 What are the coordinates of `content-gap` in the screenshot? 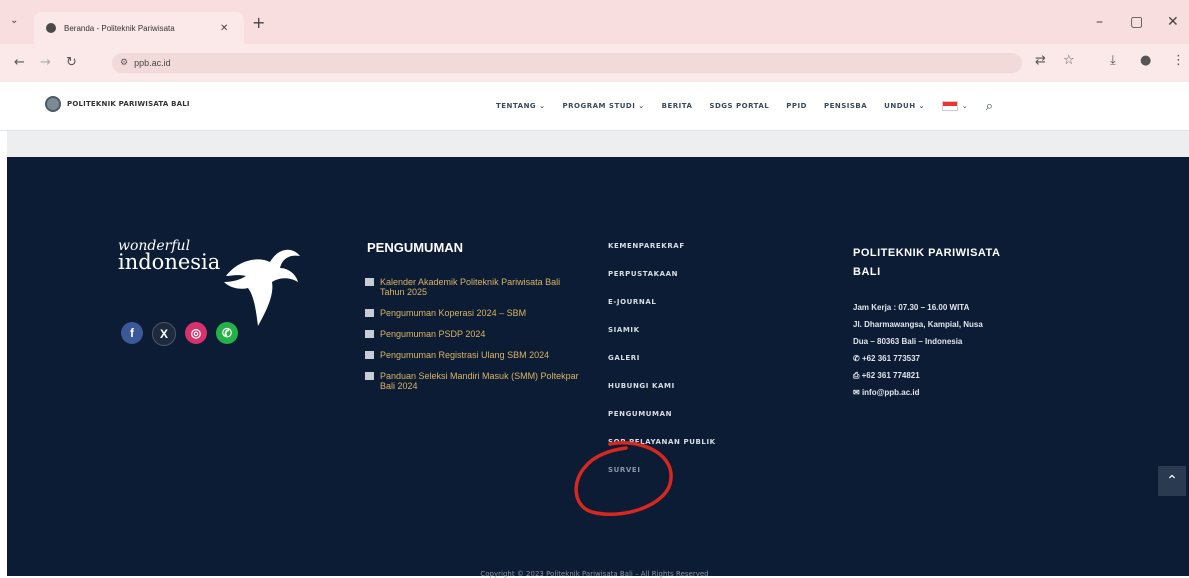 It's located at (598, 144).